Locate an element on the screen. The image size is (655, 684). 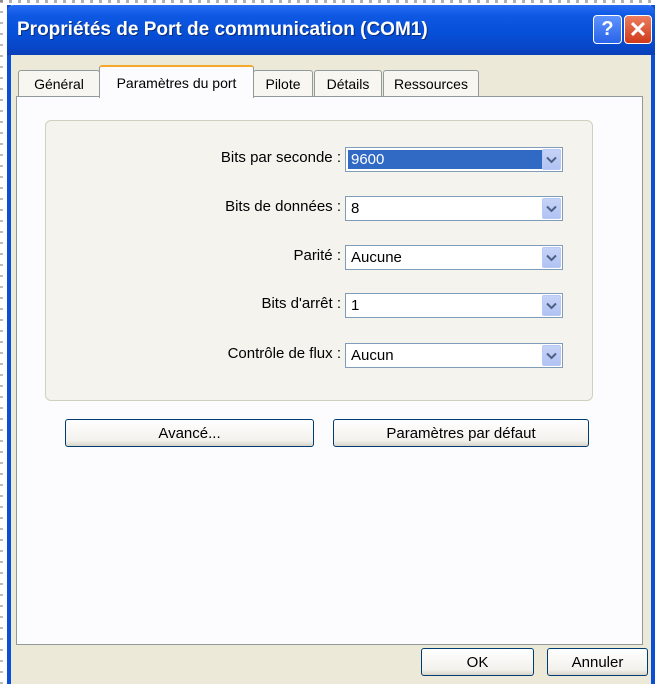
parity-label: Parité : is located at coordinates (317, 255).